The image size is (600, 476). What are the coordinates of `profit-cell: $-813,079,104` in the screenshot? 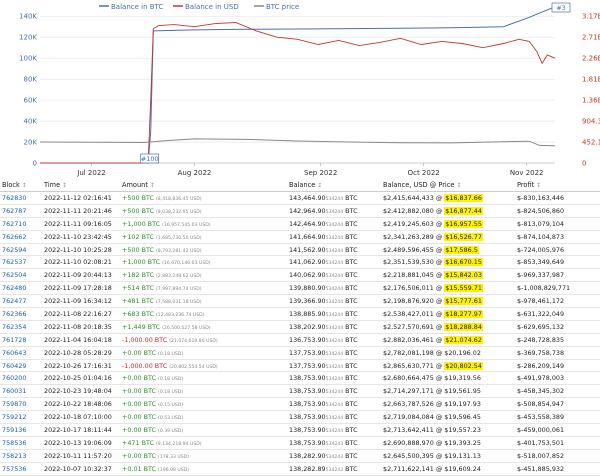 It's located at (557, 224).